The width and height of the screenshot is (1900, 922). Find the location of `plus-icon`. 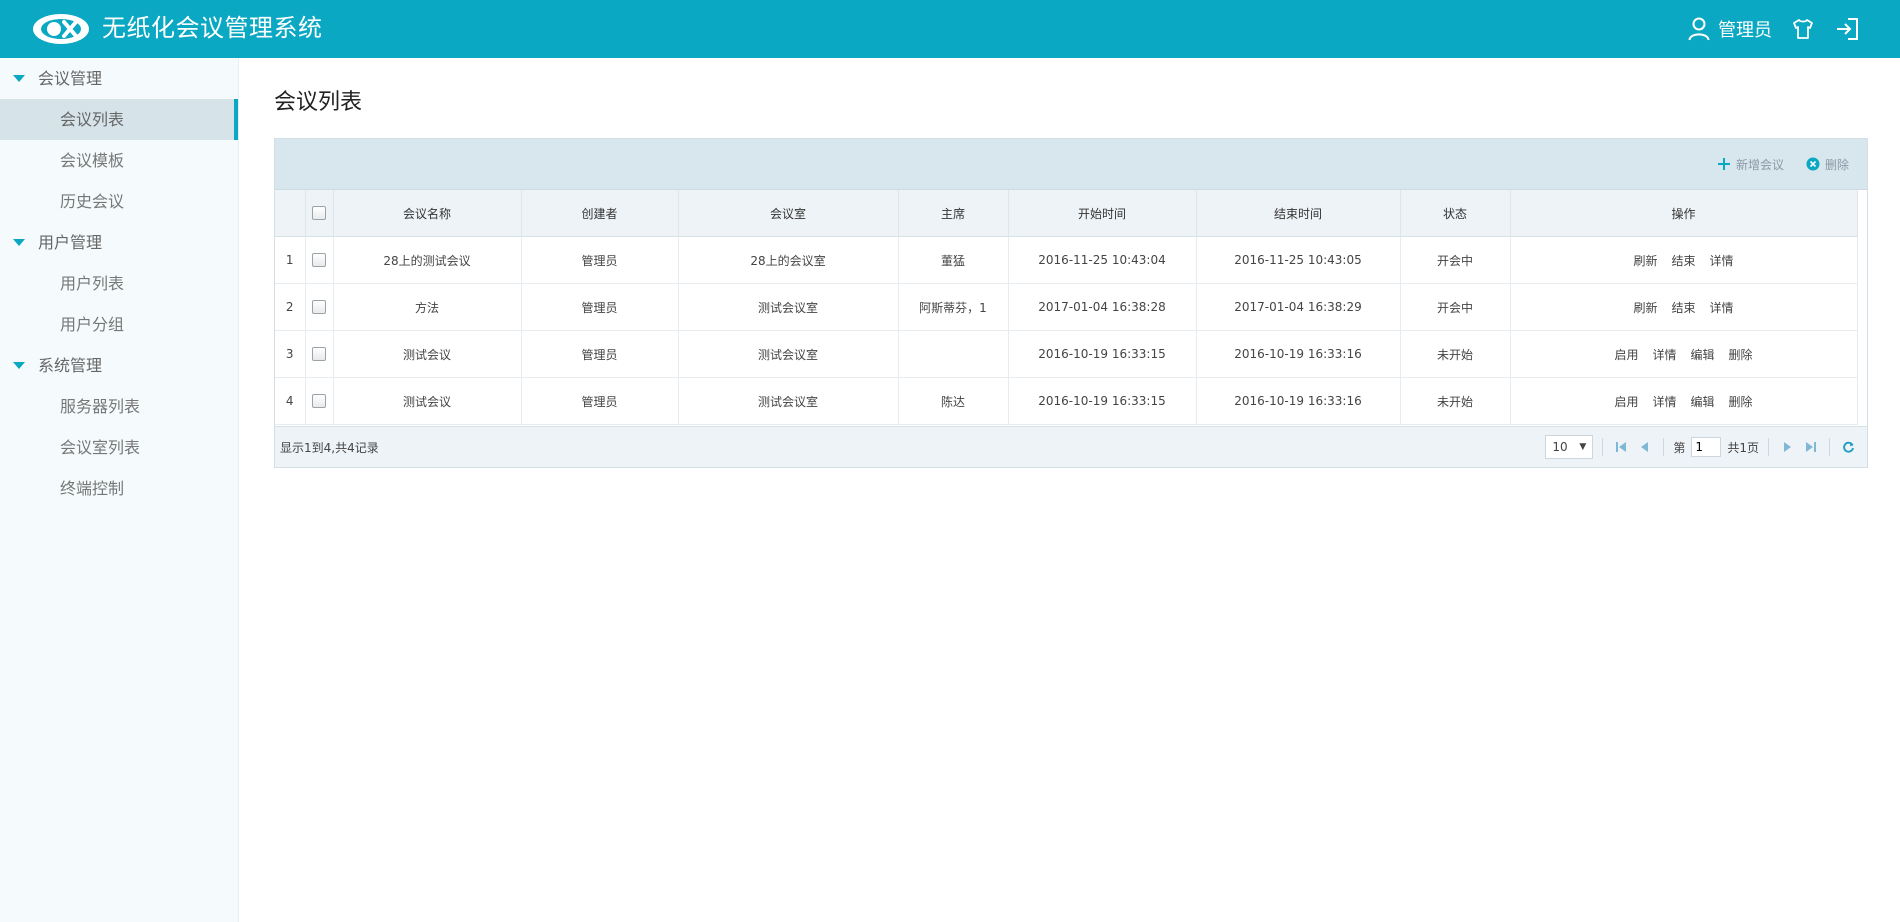

plus-icon is located at coordinates (1723, 164).